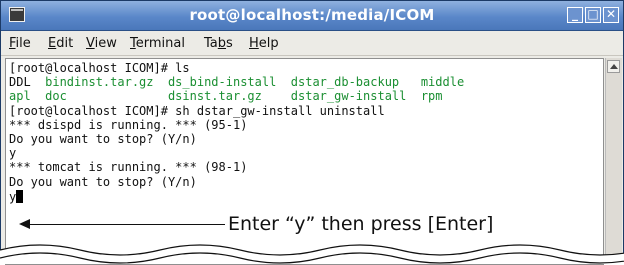 The height and width of the screenshot is (265, 624). I want to click on terminal-text: *** dsispd is running. *** (95-1), so click(128, 124).